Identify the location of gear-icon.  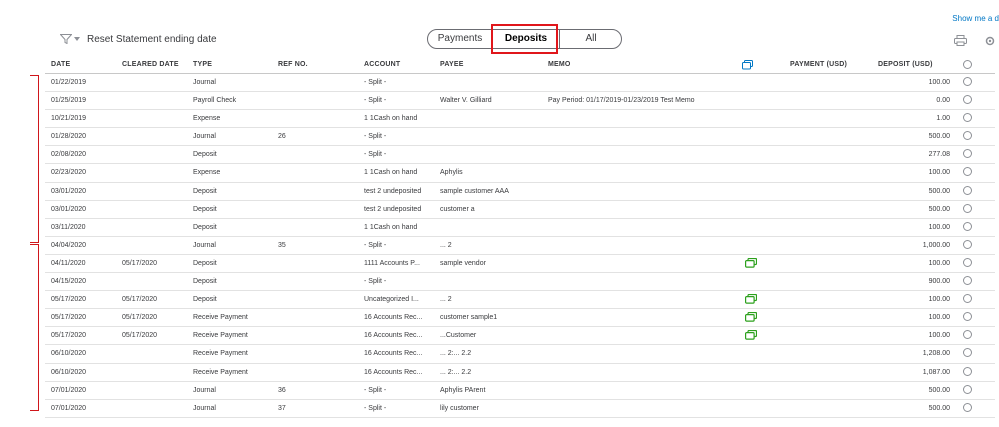
(990, 41).